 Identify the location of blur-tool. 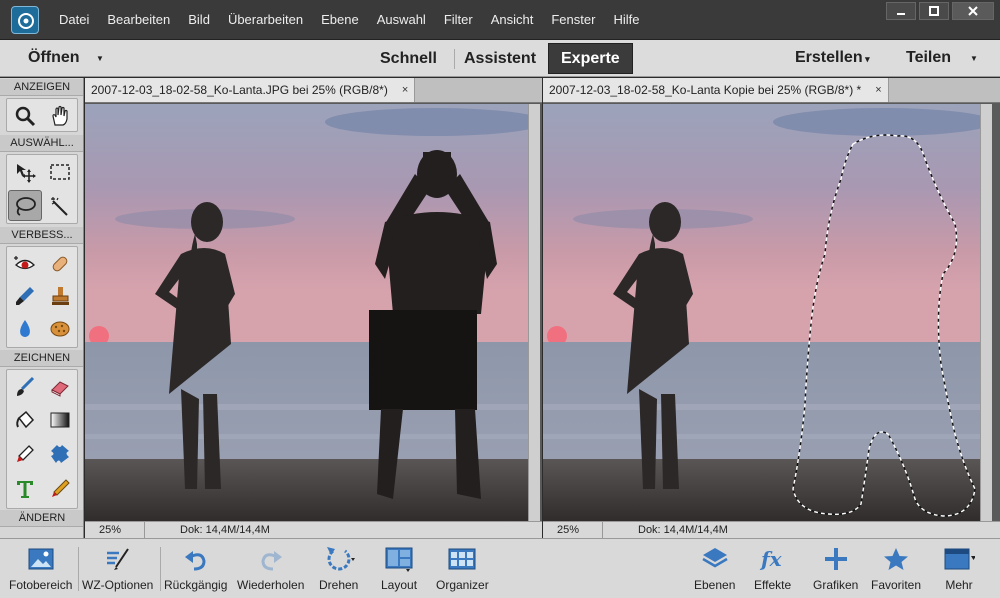
(25, 328).